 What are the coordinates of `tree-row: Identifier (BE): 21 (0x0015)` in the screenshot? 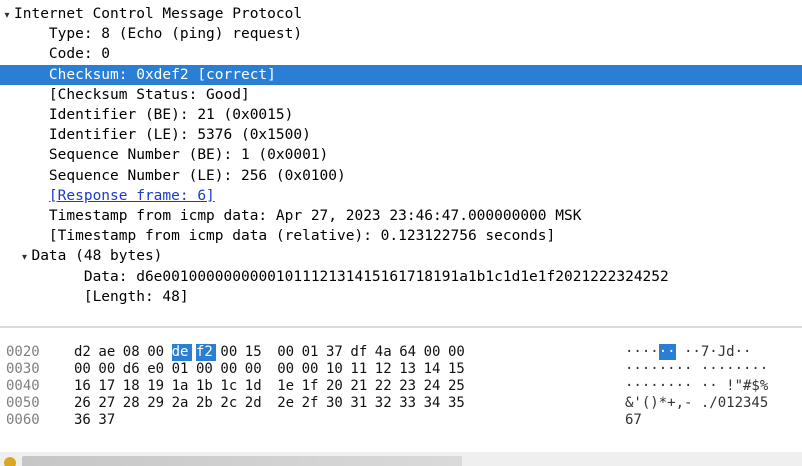 It's located at (401, 115).